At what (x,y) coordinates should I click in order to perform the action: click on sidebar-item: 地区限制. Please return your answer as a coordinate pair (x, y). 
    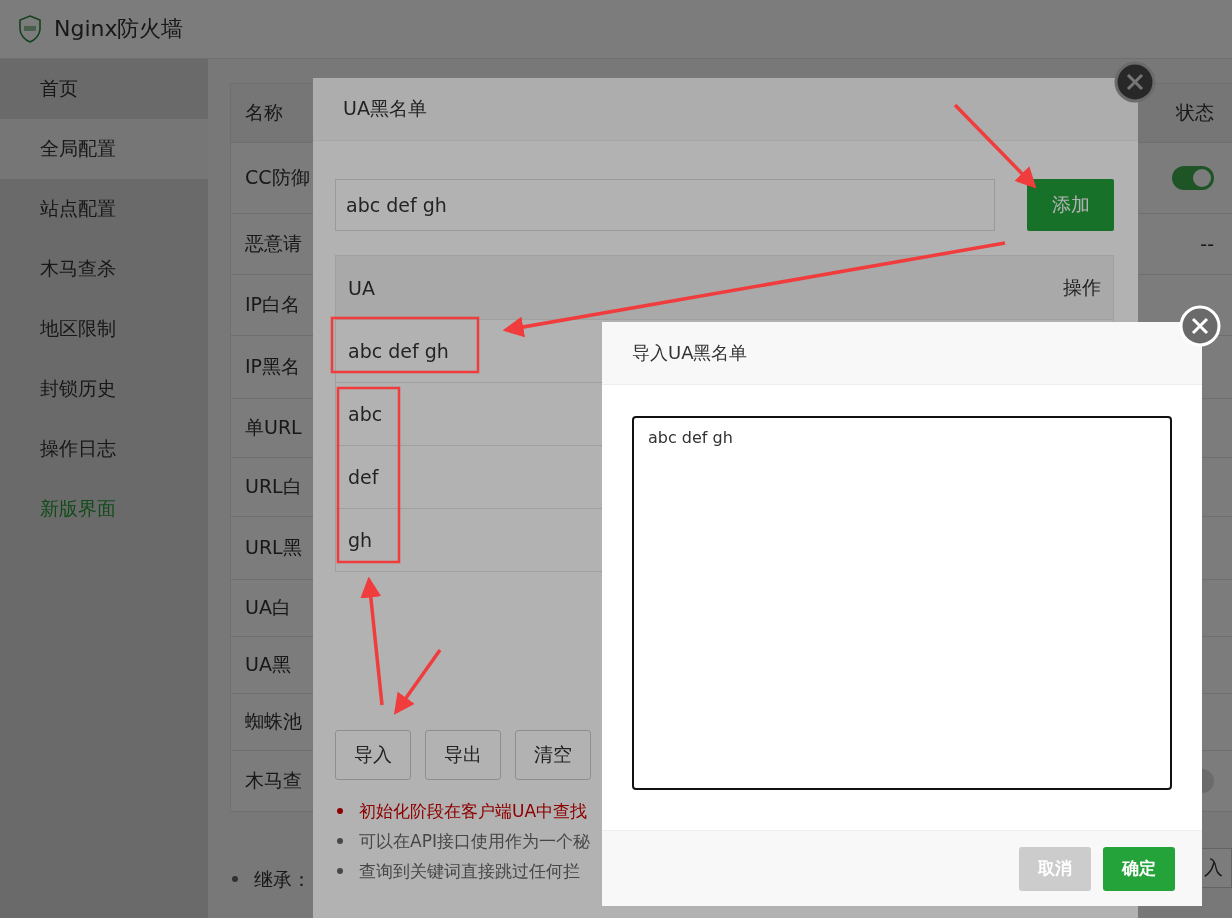
    Looking at the image, I should click on (104, 329).